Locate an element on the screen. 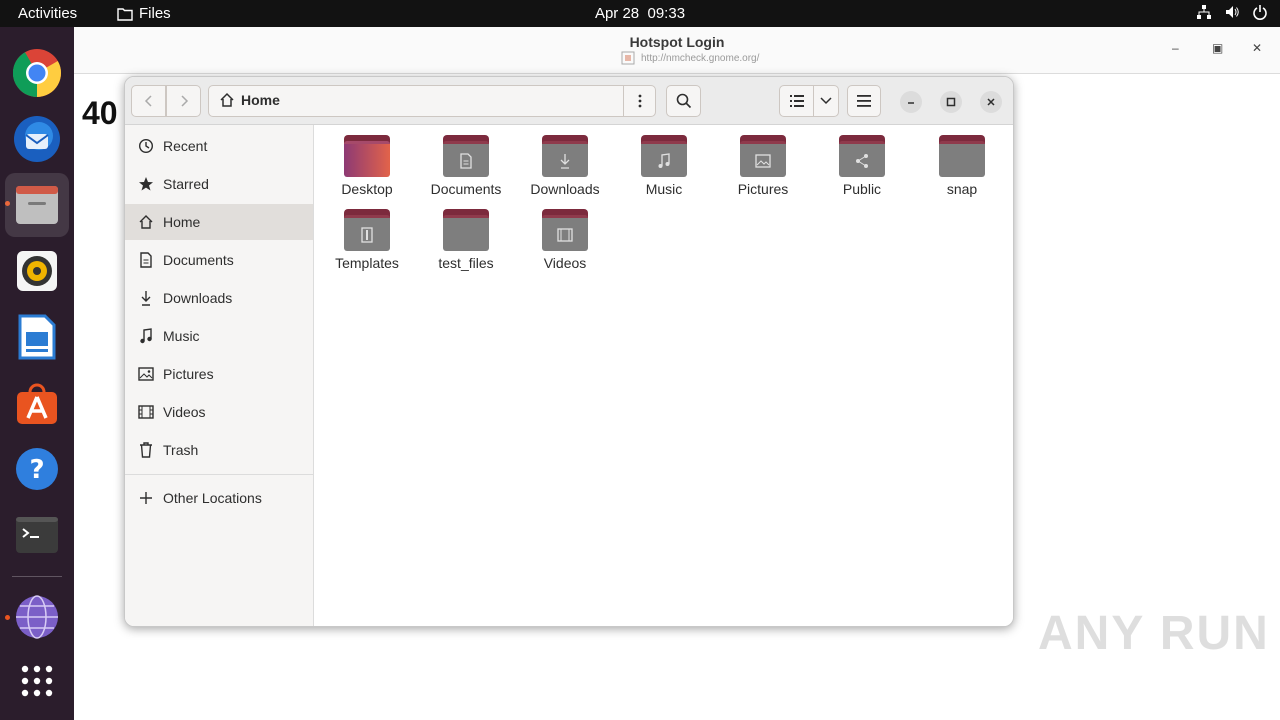  chevron-right-icon is located at coordinates (184, 101).